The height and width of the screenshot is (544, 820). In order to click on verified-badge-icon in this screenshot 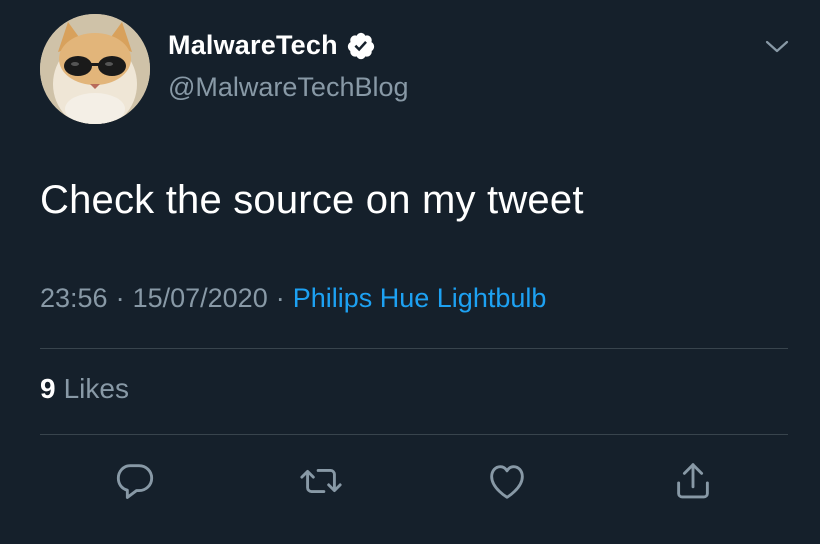, I will do `click(361, 46)`.